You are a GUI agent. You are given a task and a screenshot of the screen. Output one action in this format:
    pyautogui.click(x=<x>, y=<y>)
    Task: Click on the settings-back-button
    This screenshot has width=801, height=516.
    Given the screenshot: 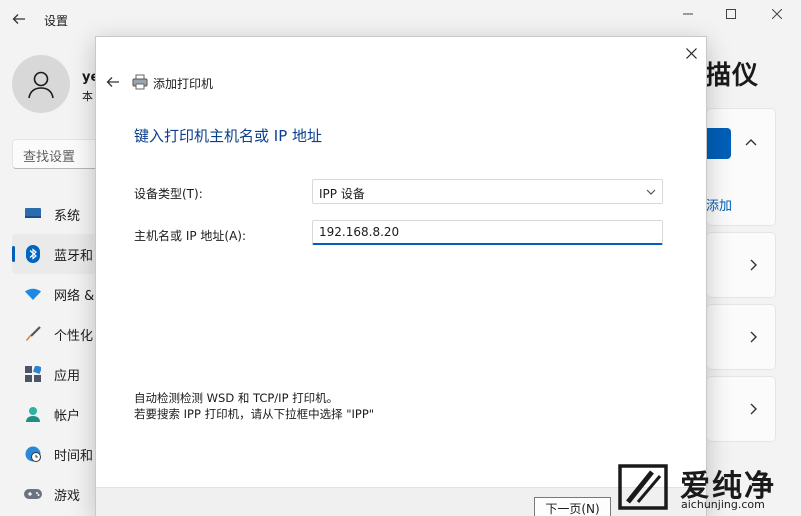 What is the action you would take?
    pyautogui.click(x=19, y=19)
    